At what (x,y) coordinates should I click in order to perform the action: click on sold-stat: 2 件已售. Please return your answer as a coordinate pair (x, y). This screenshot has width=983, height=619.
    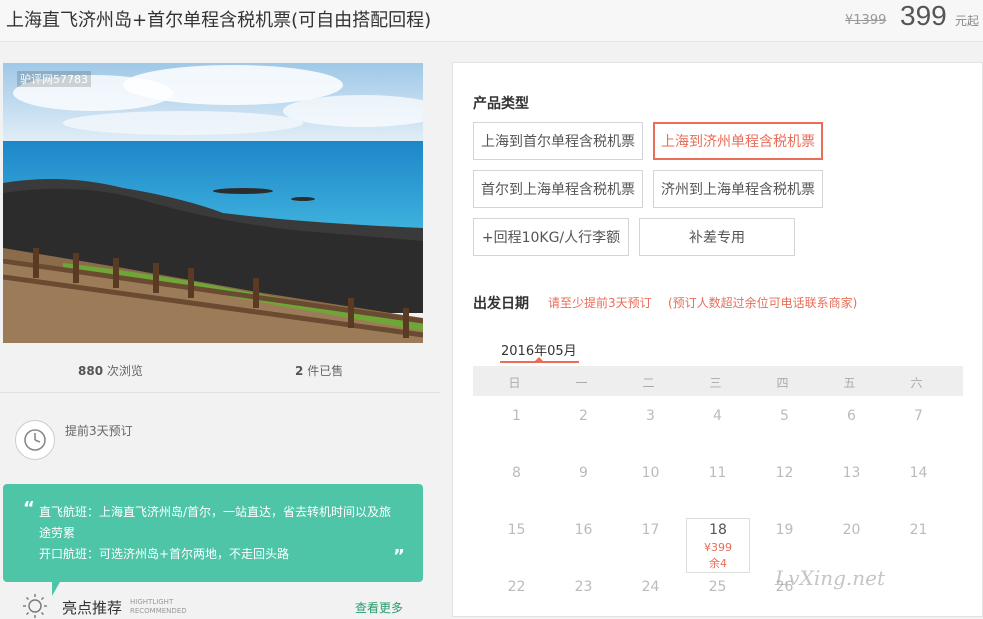
    Looking at the image, I should click on (319, 370).